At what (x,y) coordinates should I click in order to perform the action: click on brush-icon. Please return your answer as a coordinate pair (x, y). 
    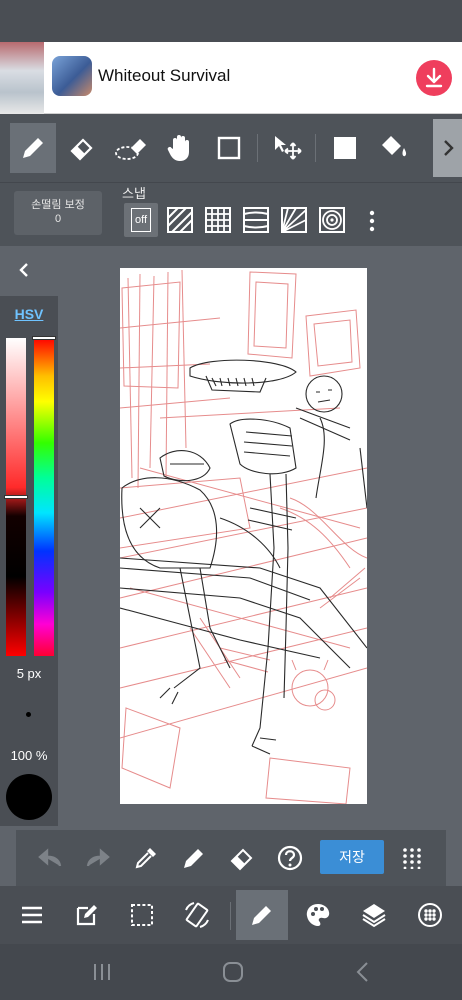
    Looking at the image, I should click on (261, 915).